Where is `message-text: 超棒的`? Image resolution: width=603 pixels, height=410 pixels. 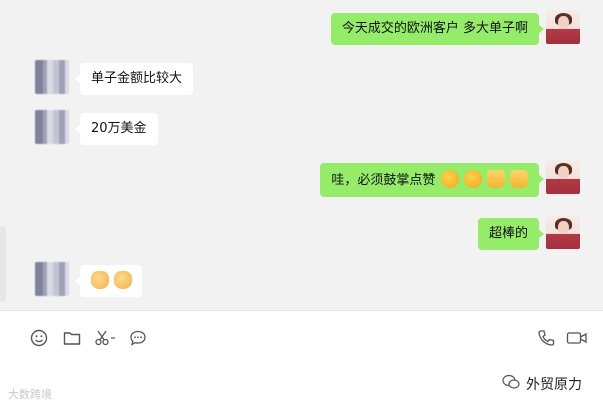 message-text: 超棒的 is located at coordinates (508, 233).